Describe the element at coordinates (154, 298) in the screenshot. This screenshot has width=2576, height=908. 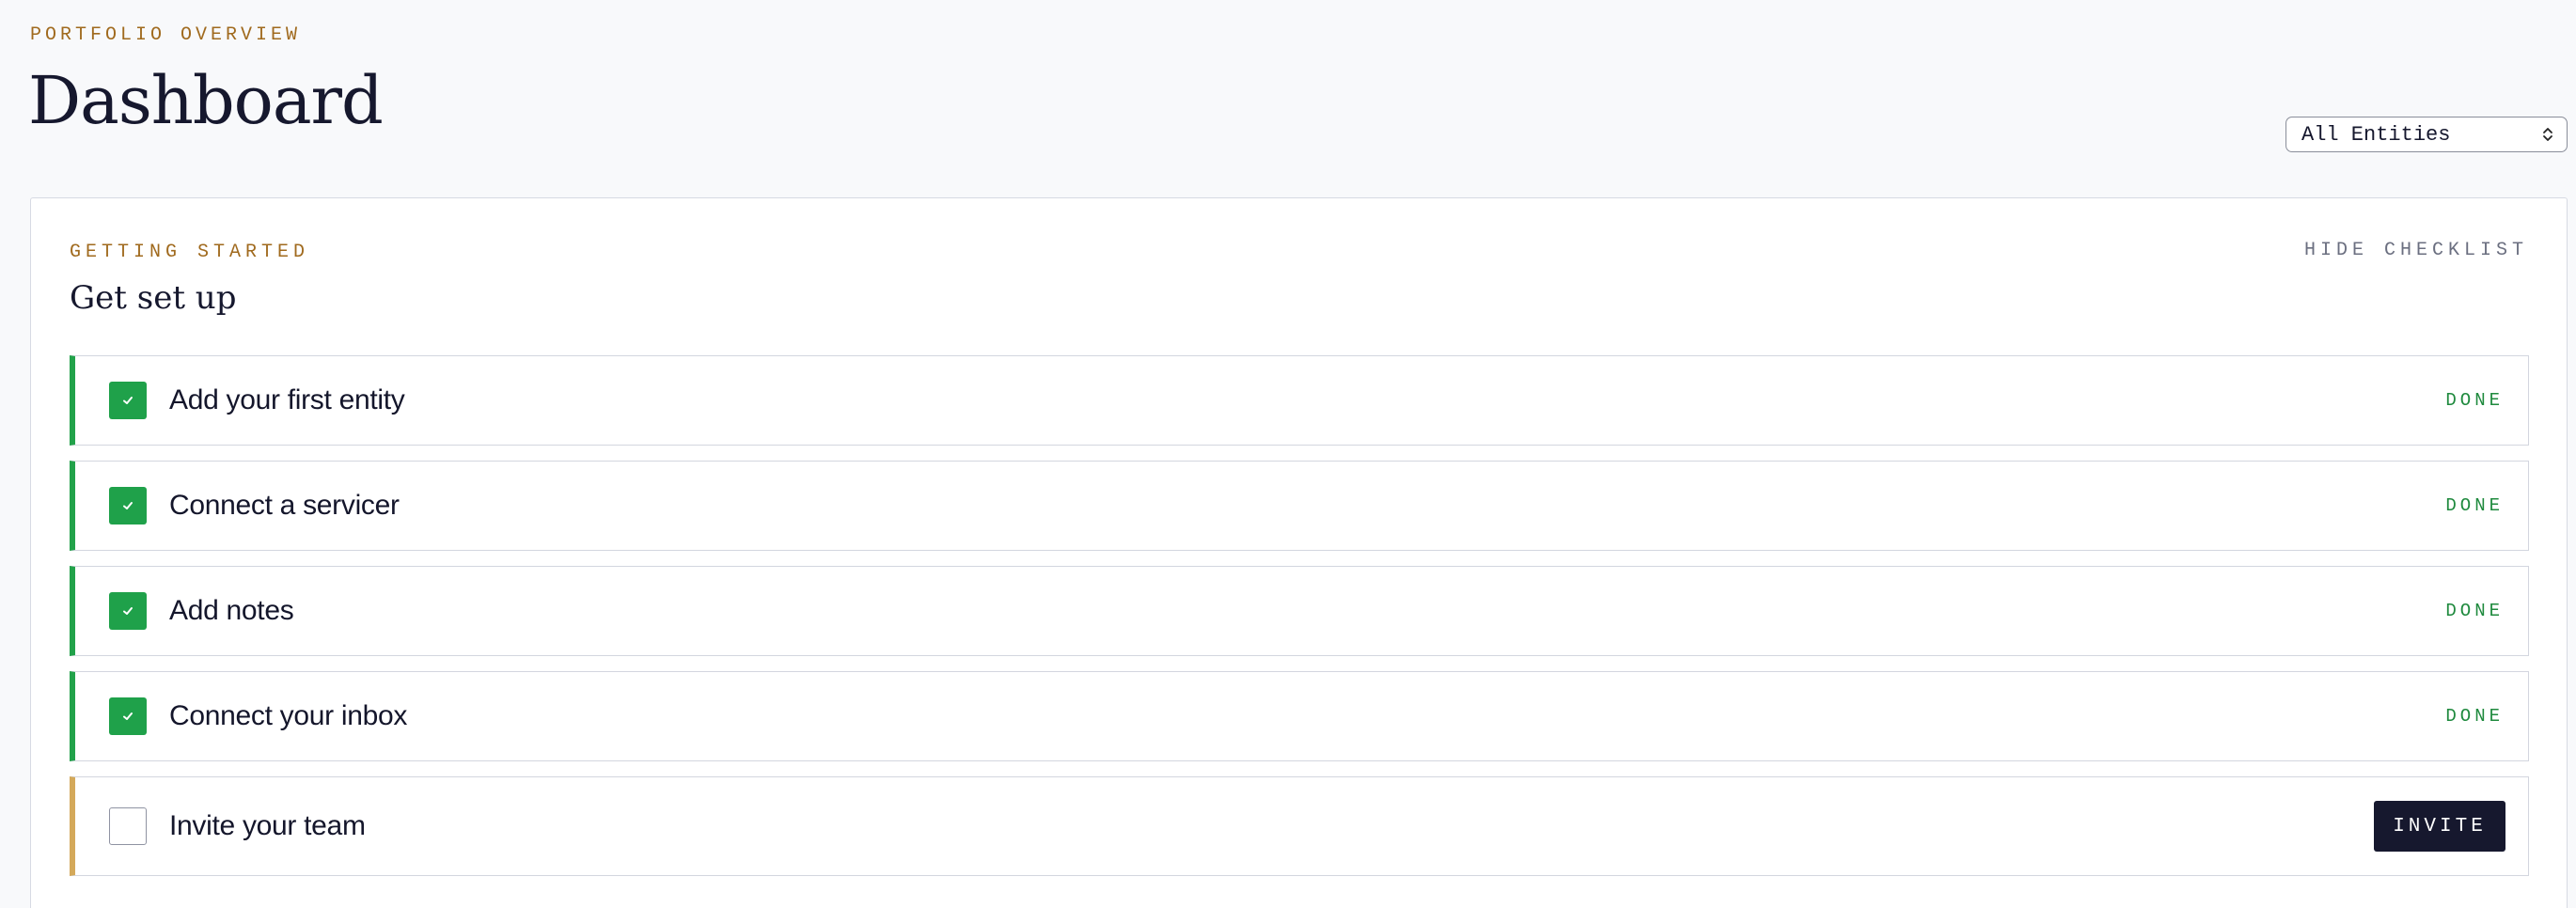
I see `card-title: Get set up` at that location.